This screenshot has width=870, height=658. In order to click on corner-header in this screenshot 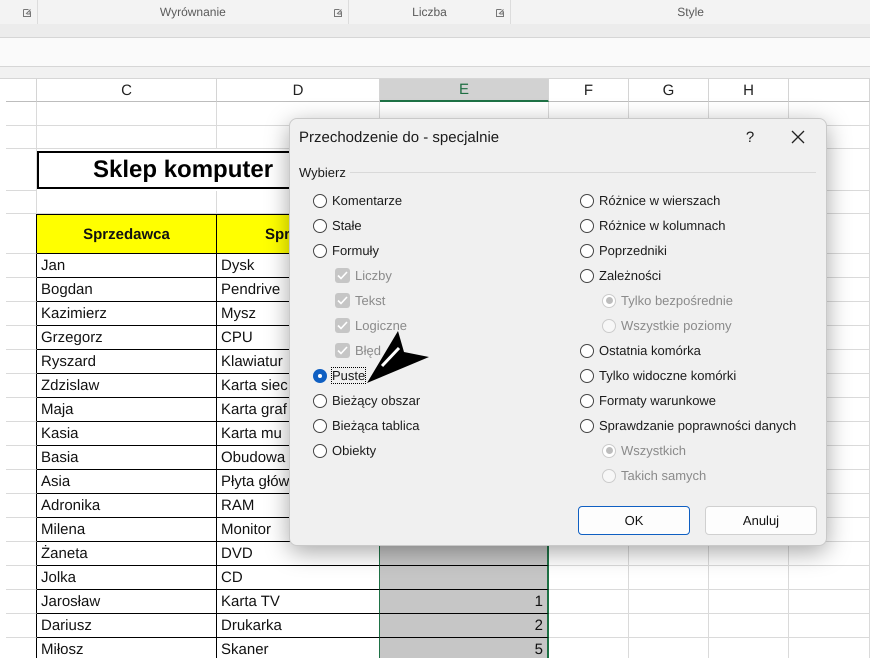, I will do `click(21, 90)`.